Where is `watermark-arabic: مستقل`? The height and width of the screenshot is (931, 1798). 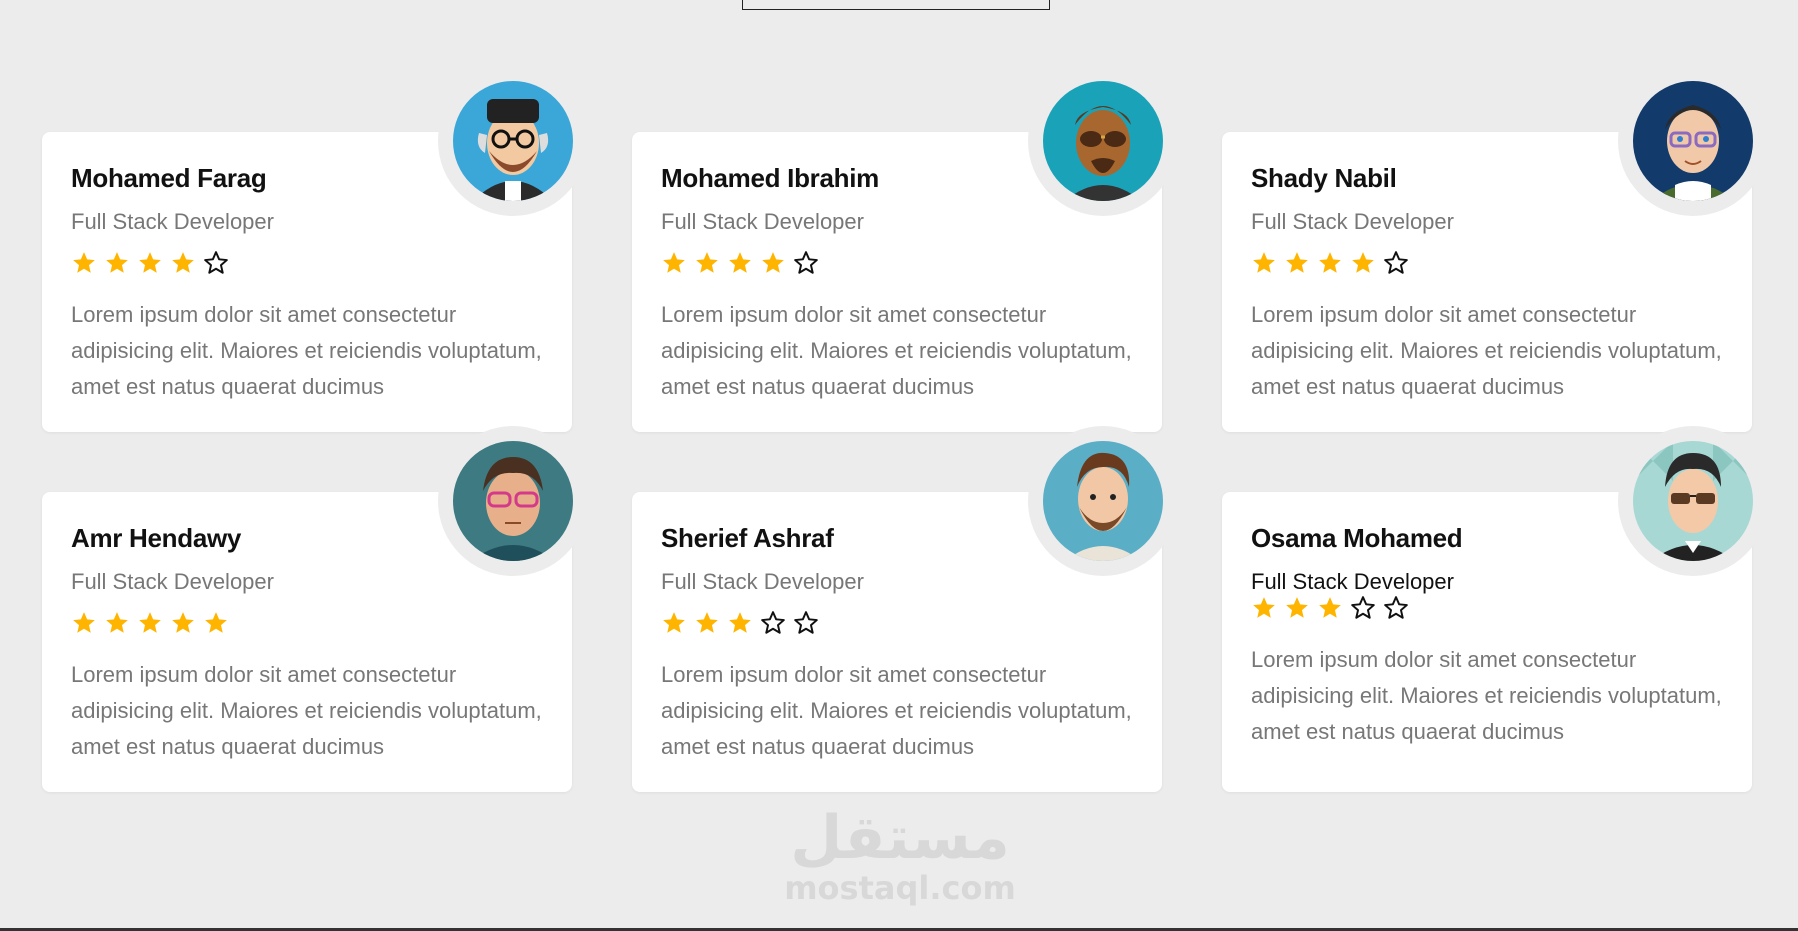 watermark-arabic: مستقل is located at coordinates (900, 838).